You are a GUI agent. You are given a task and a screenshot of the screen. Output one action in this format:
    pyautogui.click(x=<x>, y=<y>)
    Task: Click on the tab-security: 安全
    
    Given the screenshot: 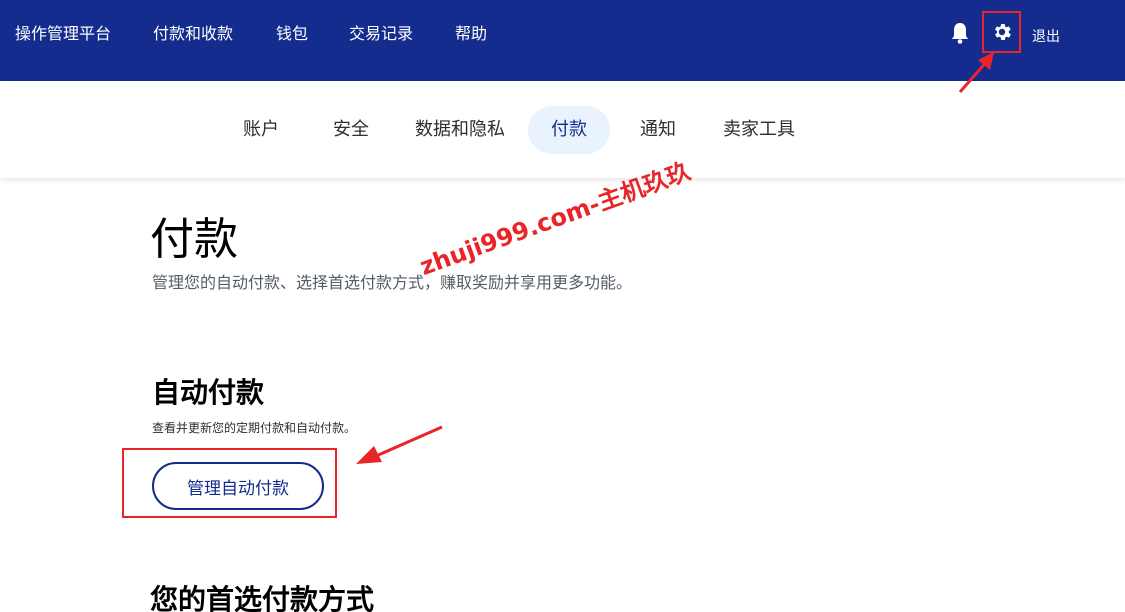 What is the action you would take?
    pyautogui.click(x=351, y=130)
    